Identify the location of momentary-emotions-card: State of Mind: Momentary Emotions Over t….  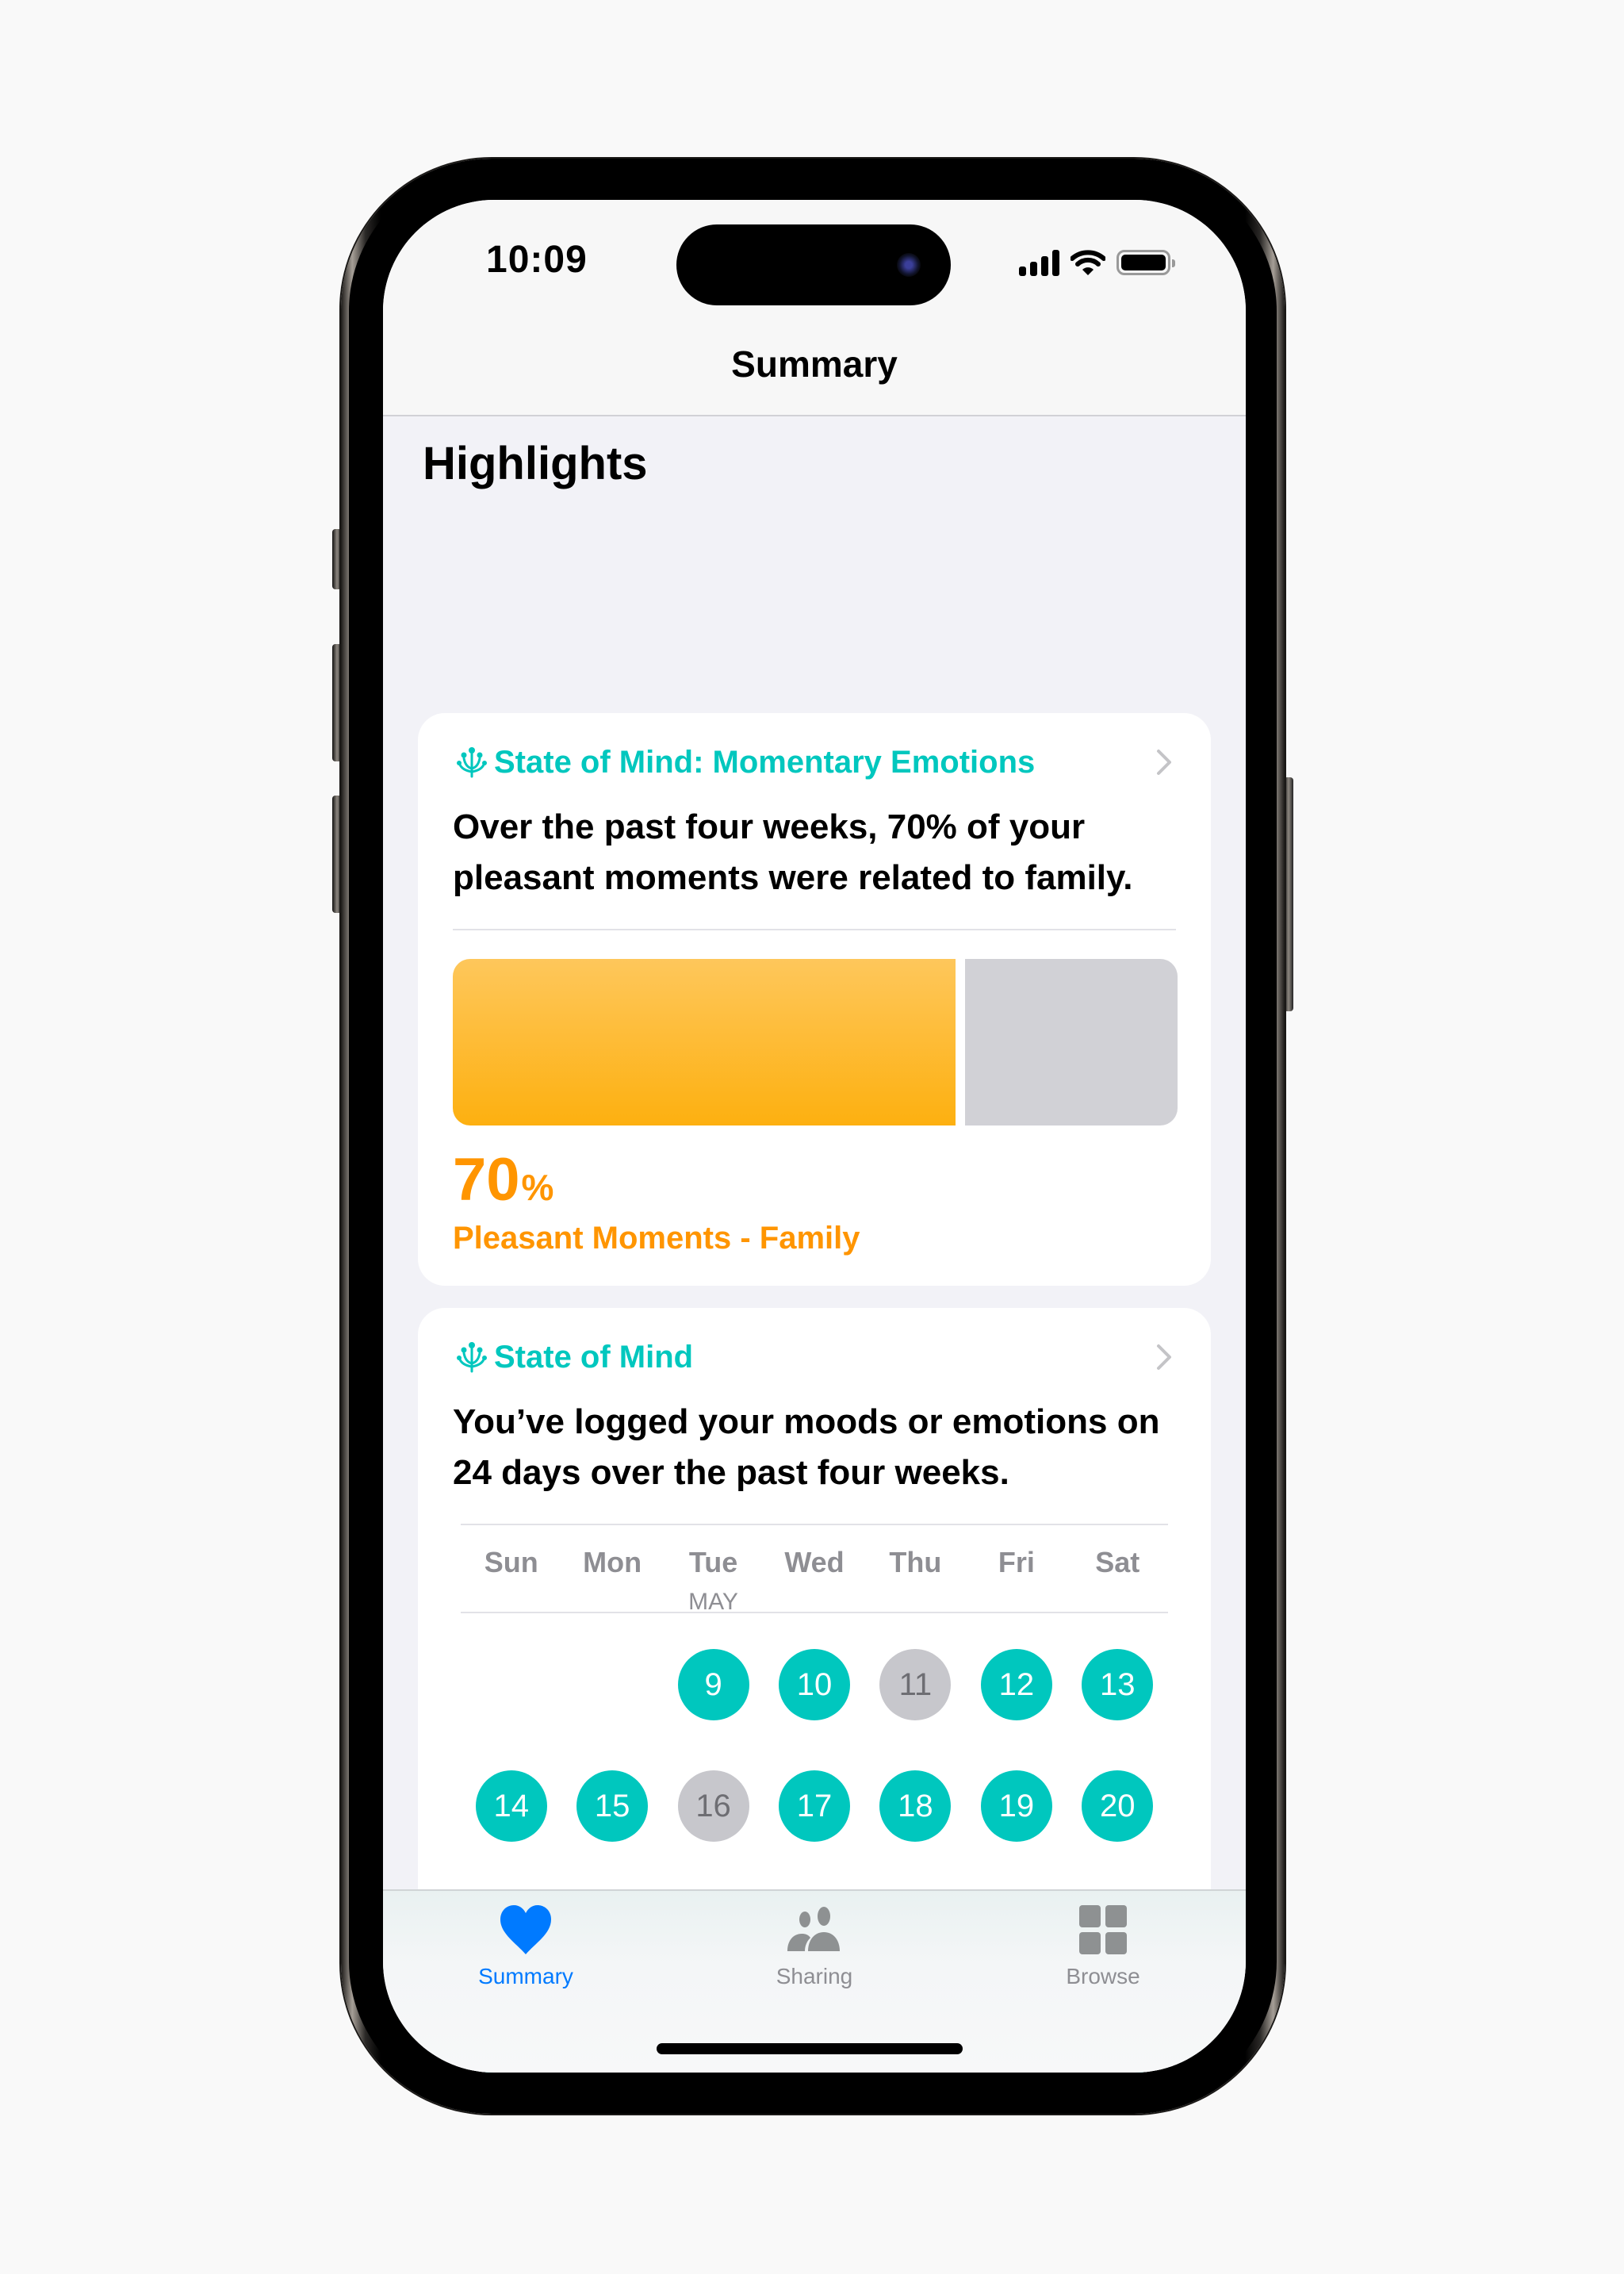
(814, 999).